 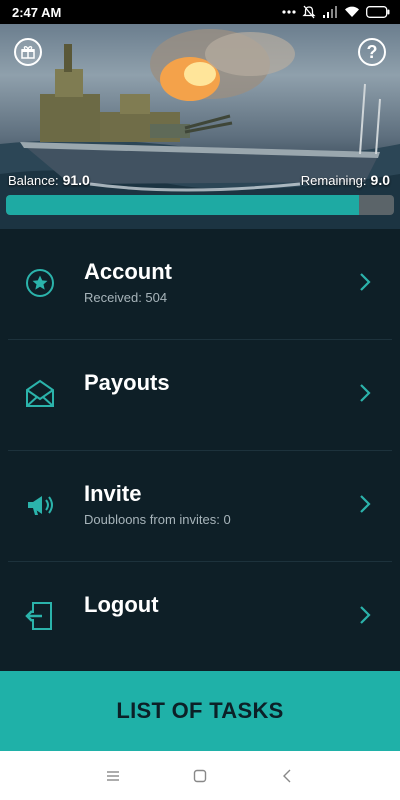 What do you see at coordinates (40, 393) in the screenshot?
I see `envelope-icon` at bounding box center [40, 393].